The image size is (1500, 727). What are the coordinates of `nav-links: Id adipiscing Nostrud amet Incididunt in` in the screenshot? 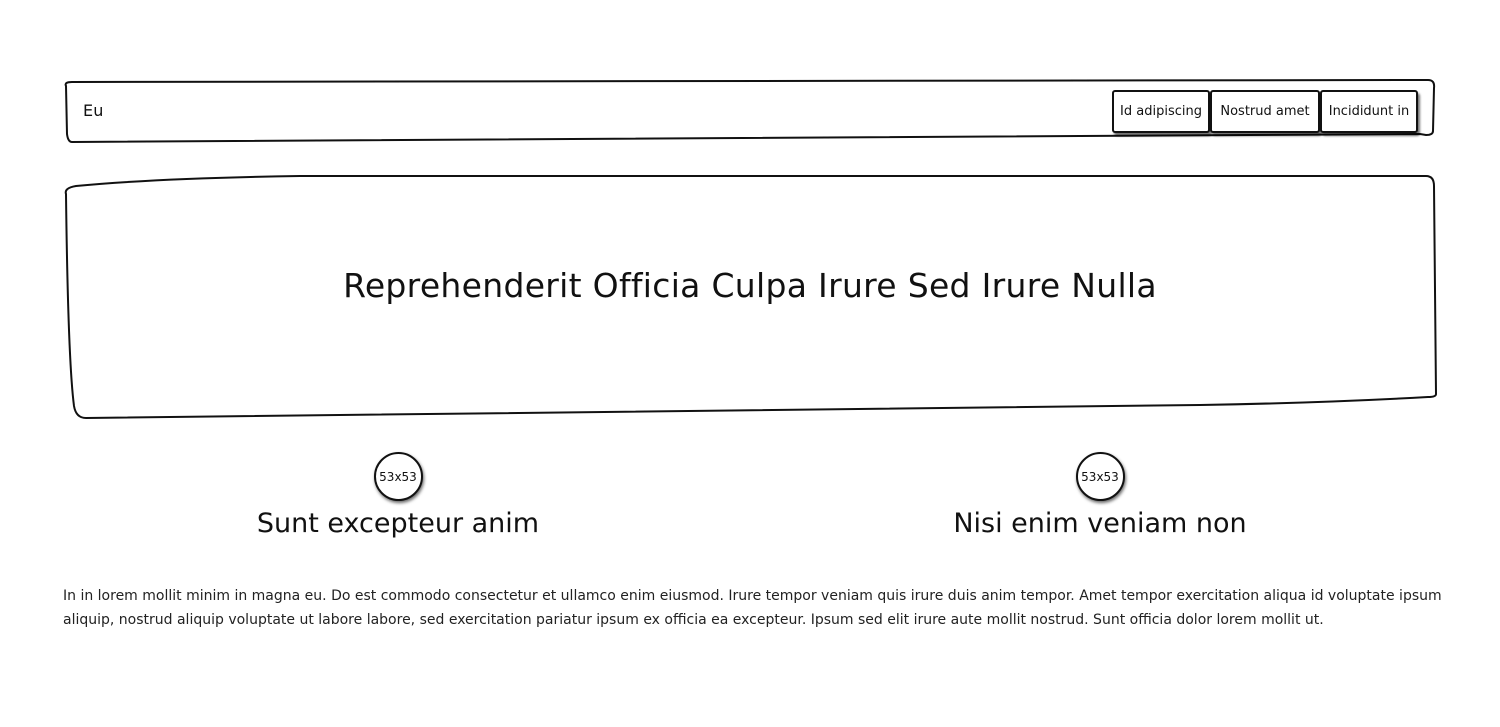 It's located at (1265, 111).